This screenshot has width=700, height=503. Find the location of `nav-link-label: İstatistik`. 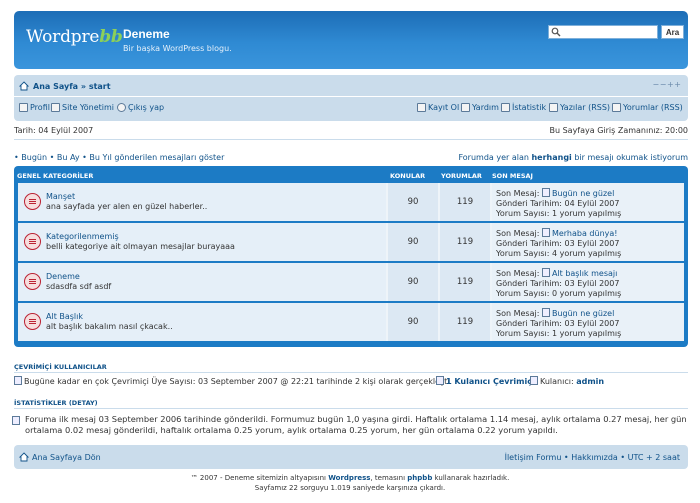

nav-link-label: İstatistik is located at coordinates (529, 107).